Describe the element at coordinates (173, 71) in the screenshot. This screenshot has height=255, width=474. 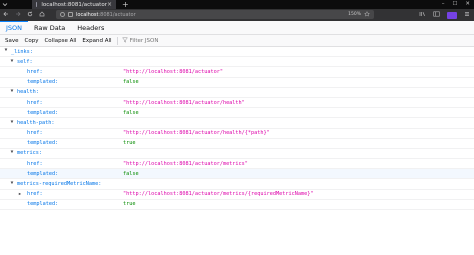
I see `json-value: "http://localhost:8081/actuator"` at that location.